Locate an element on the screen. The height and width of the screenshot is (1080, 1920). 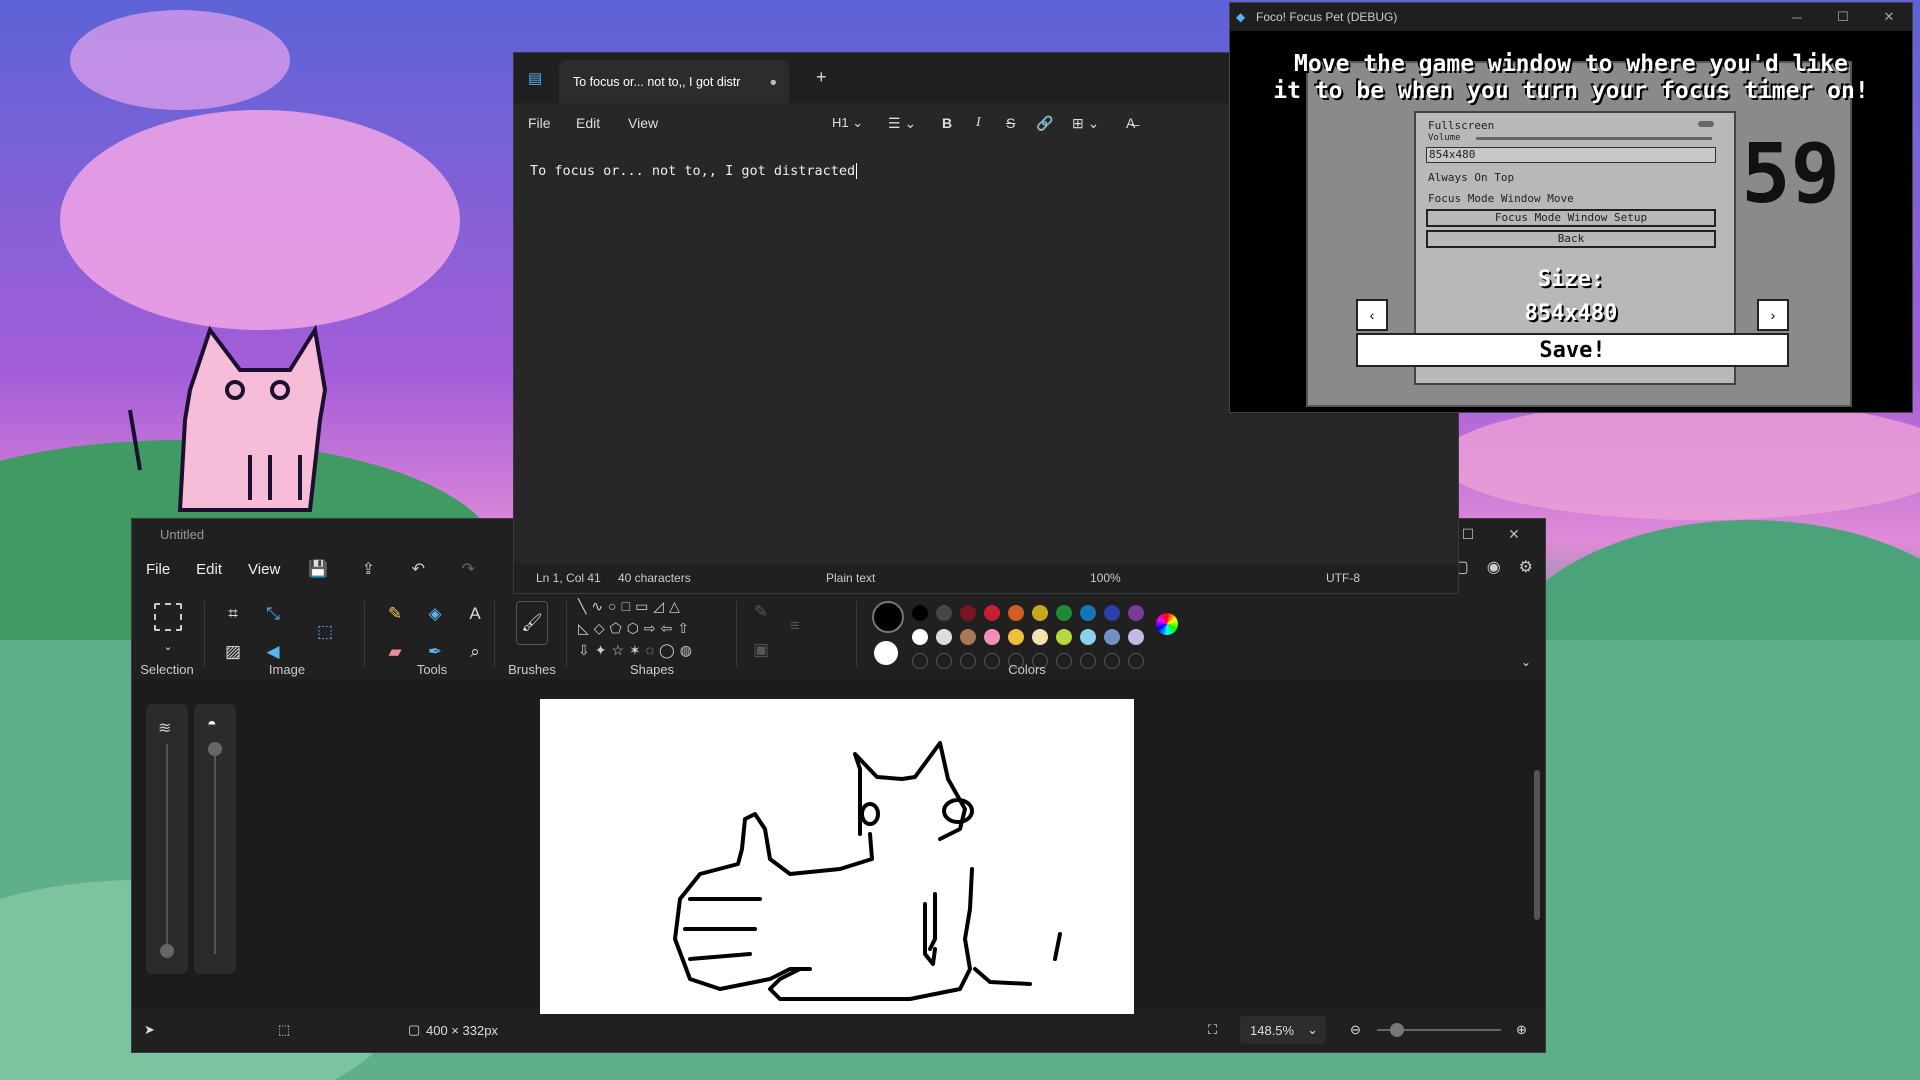
brushes-label: Brushes is located at coordinates (532, 669).